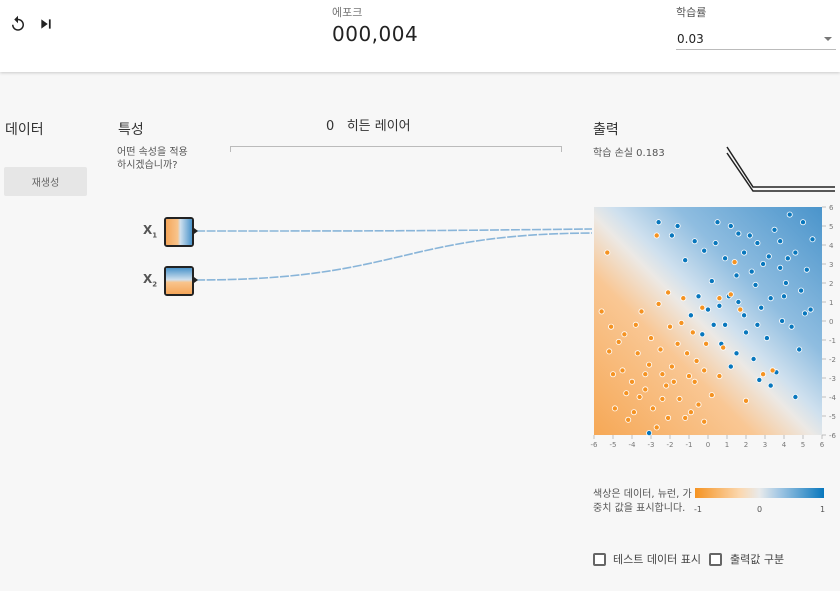  I want to click on discretize-output-checkbox, so click(715, 559).